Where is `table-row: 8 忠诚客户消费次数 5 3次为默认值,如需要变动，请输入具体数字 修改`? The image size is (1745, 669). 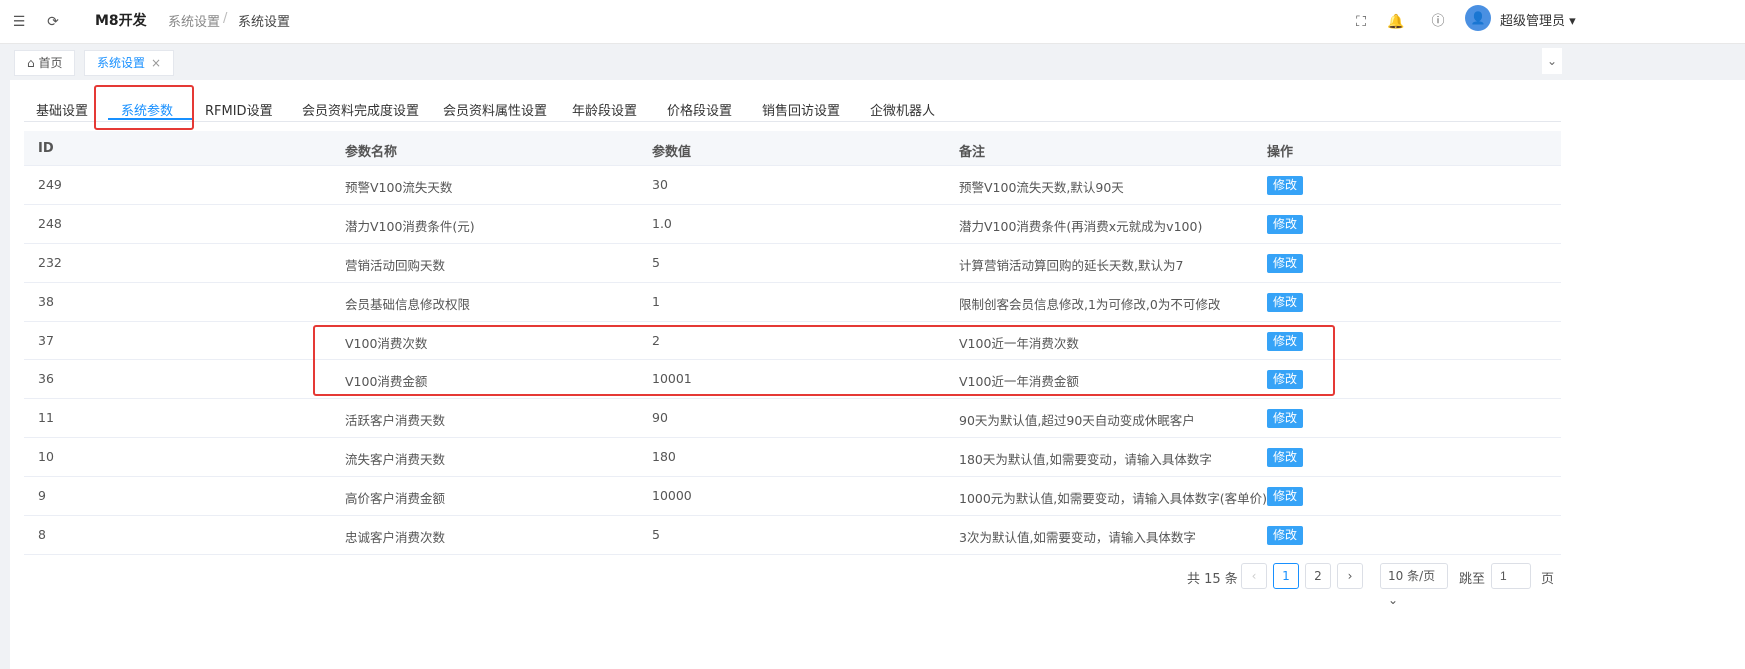 table-row: 8 忠诚客户消费次数 5 3次为默认值,如需要变动，请输入具体数字 修改 is located at coordinates (792, 535).